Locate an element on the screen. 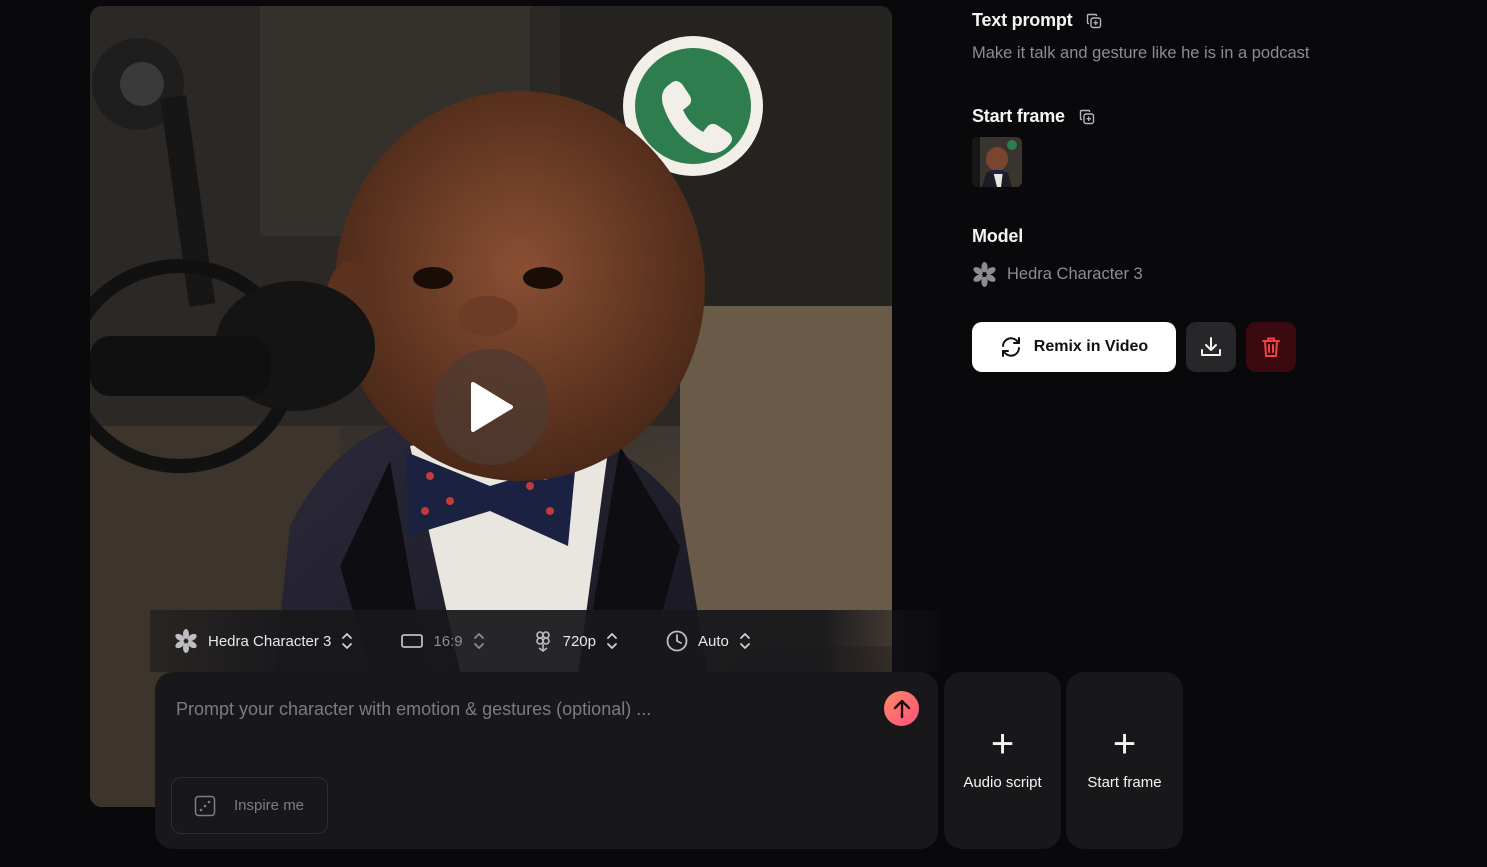 The image size is (1487, 867). dice-icon is located at coordinates (205, 805).